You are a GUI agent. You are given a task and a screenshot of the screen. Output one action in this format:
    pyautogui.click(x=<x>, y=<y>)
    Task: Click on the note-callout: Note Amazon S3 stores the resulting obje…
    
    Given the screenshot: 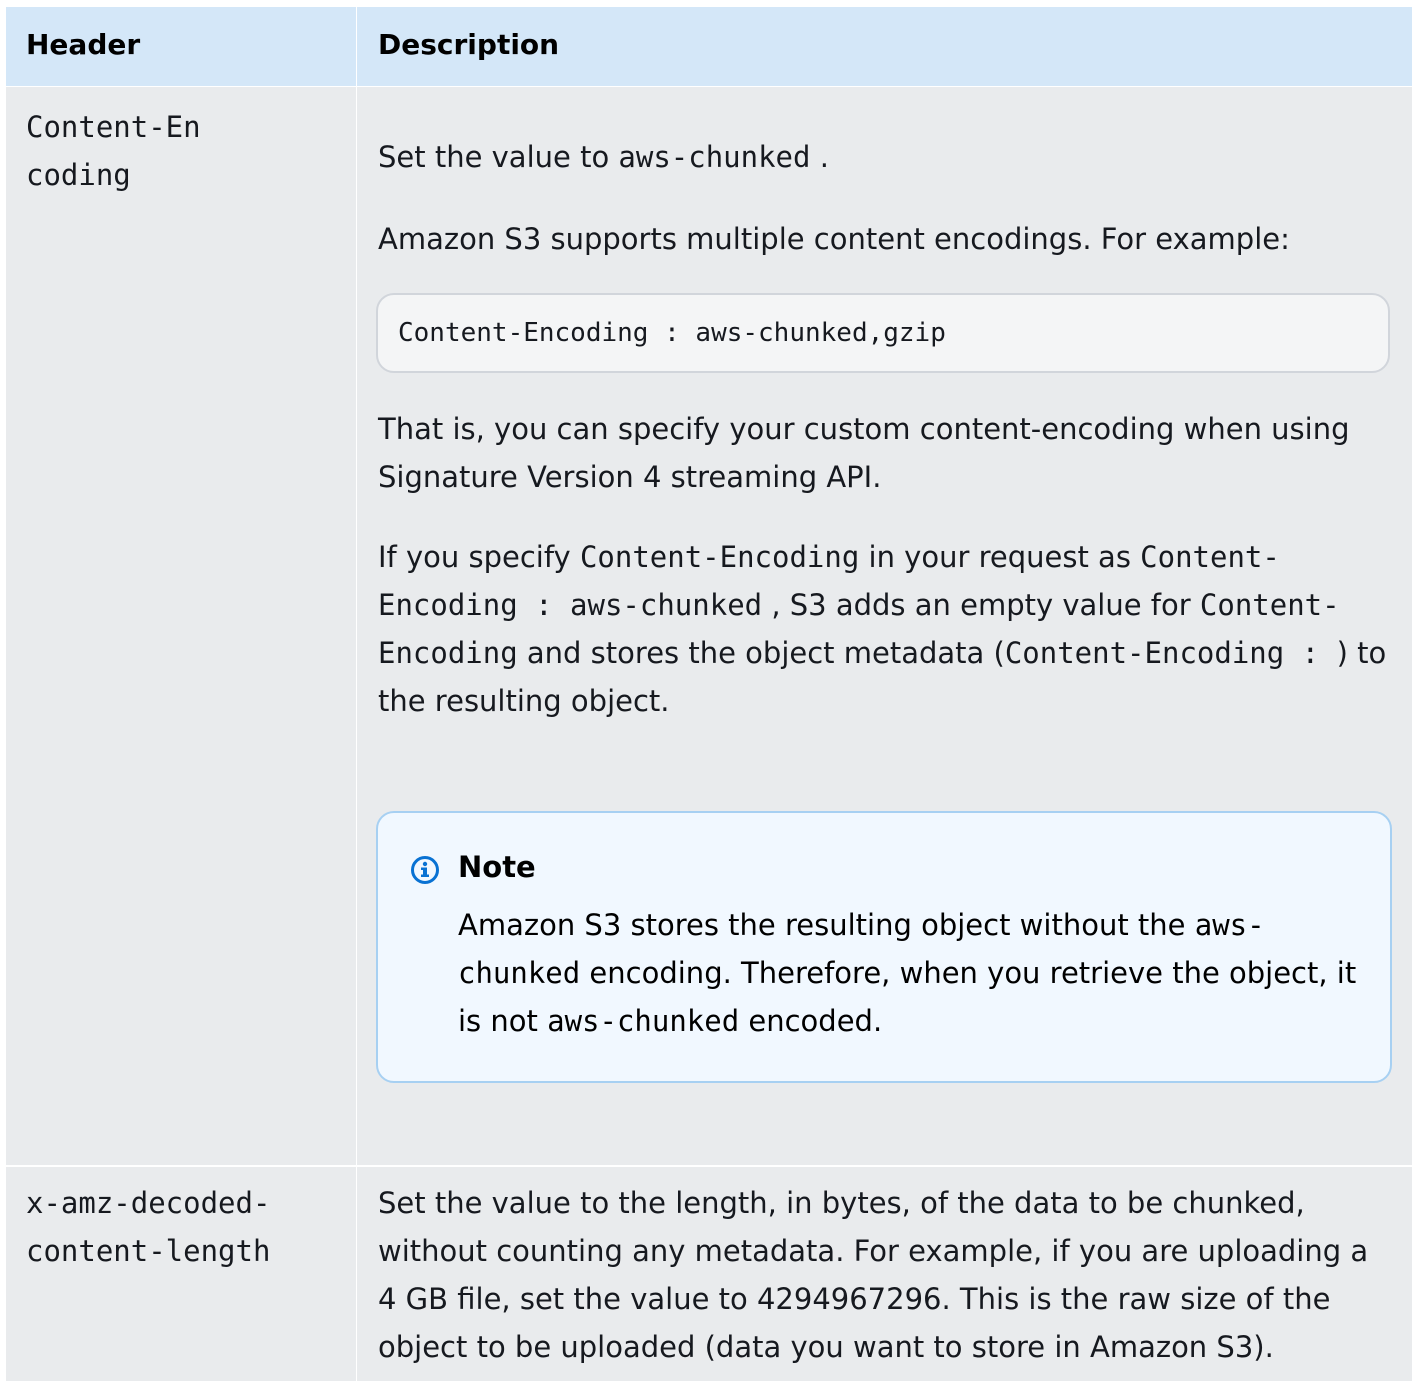 What is the action you would take?
    pyautogui.click(x=884, y=947)
    